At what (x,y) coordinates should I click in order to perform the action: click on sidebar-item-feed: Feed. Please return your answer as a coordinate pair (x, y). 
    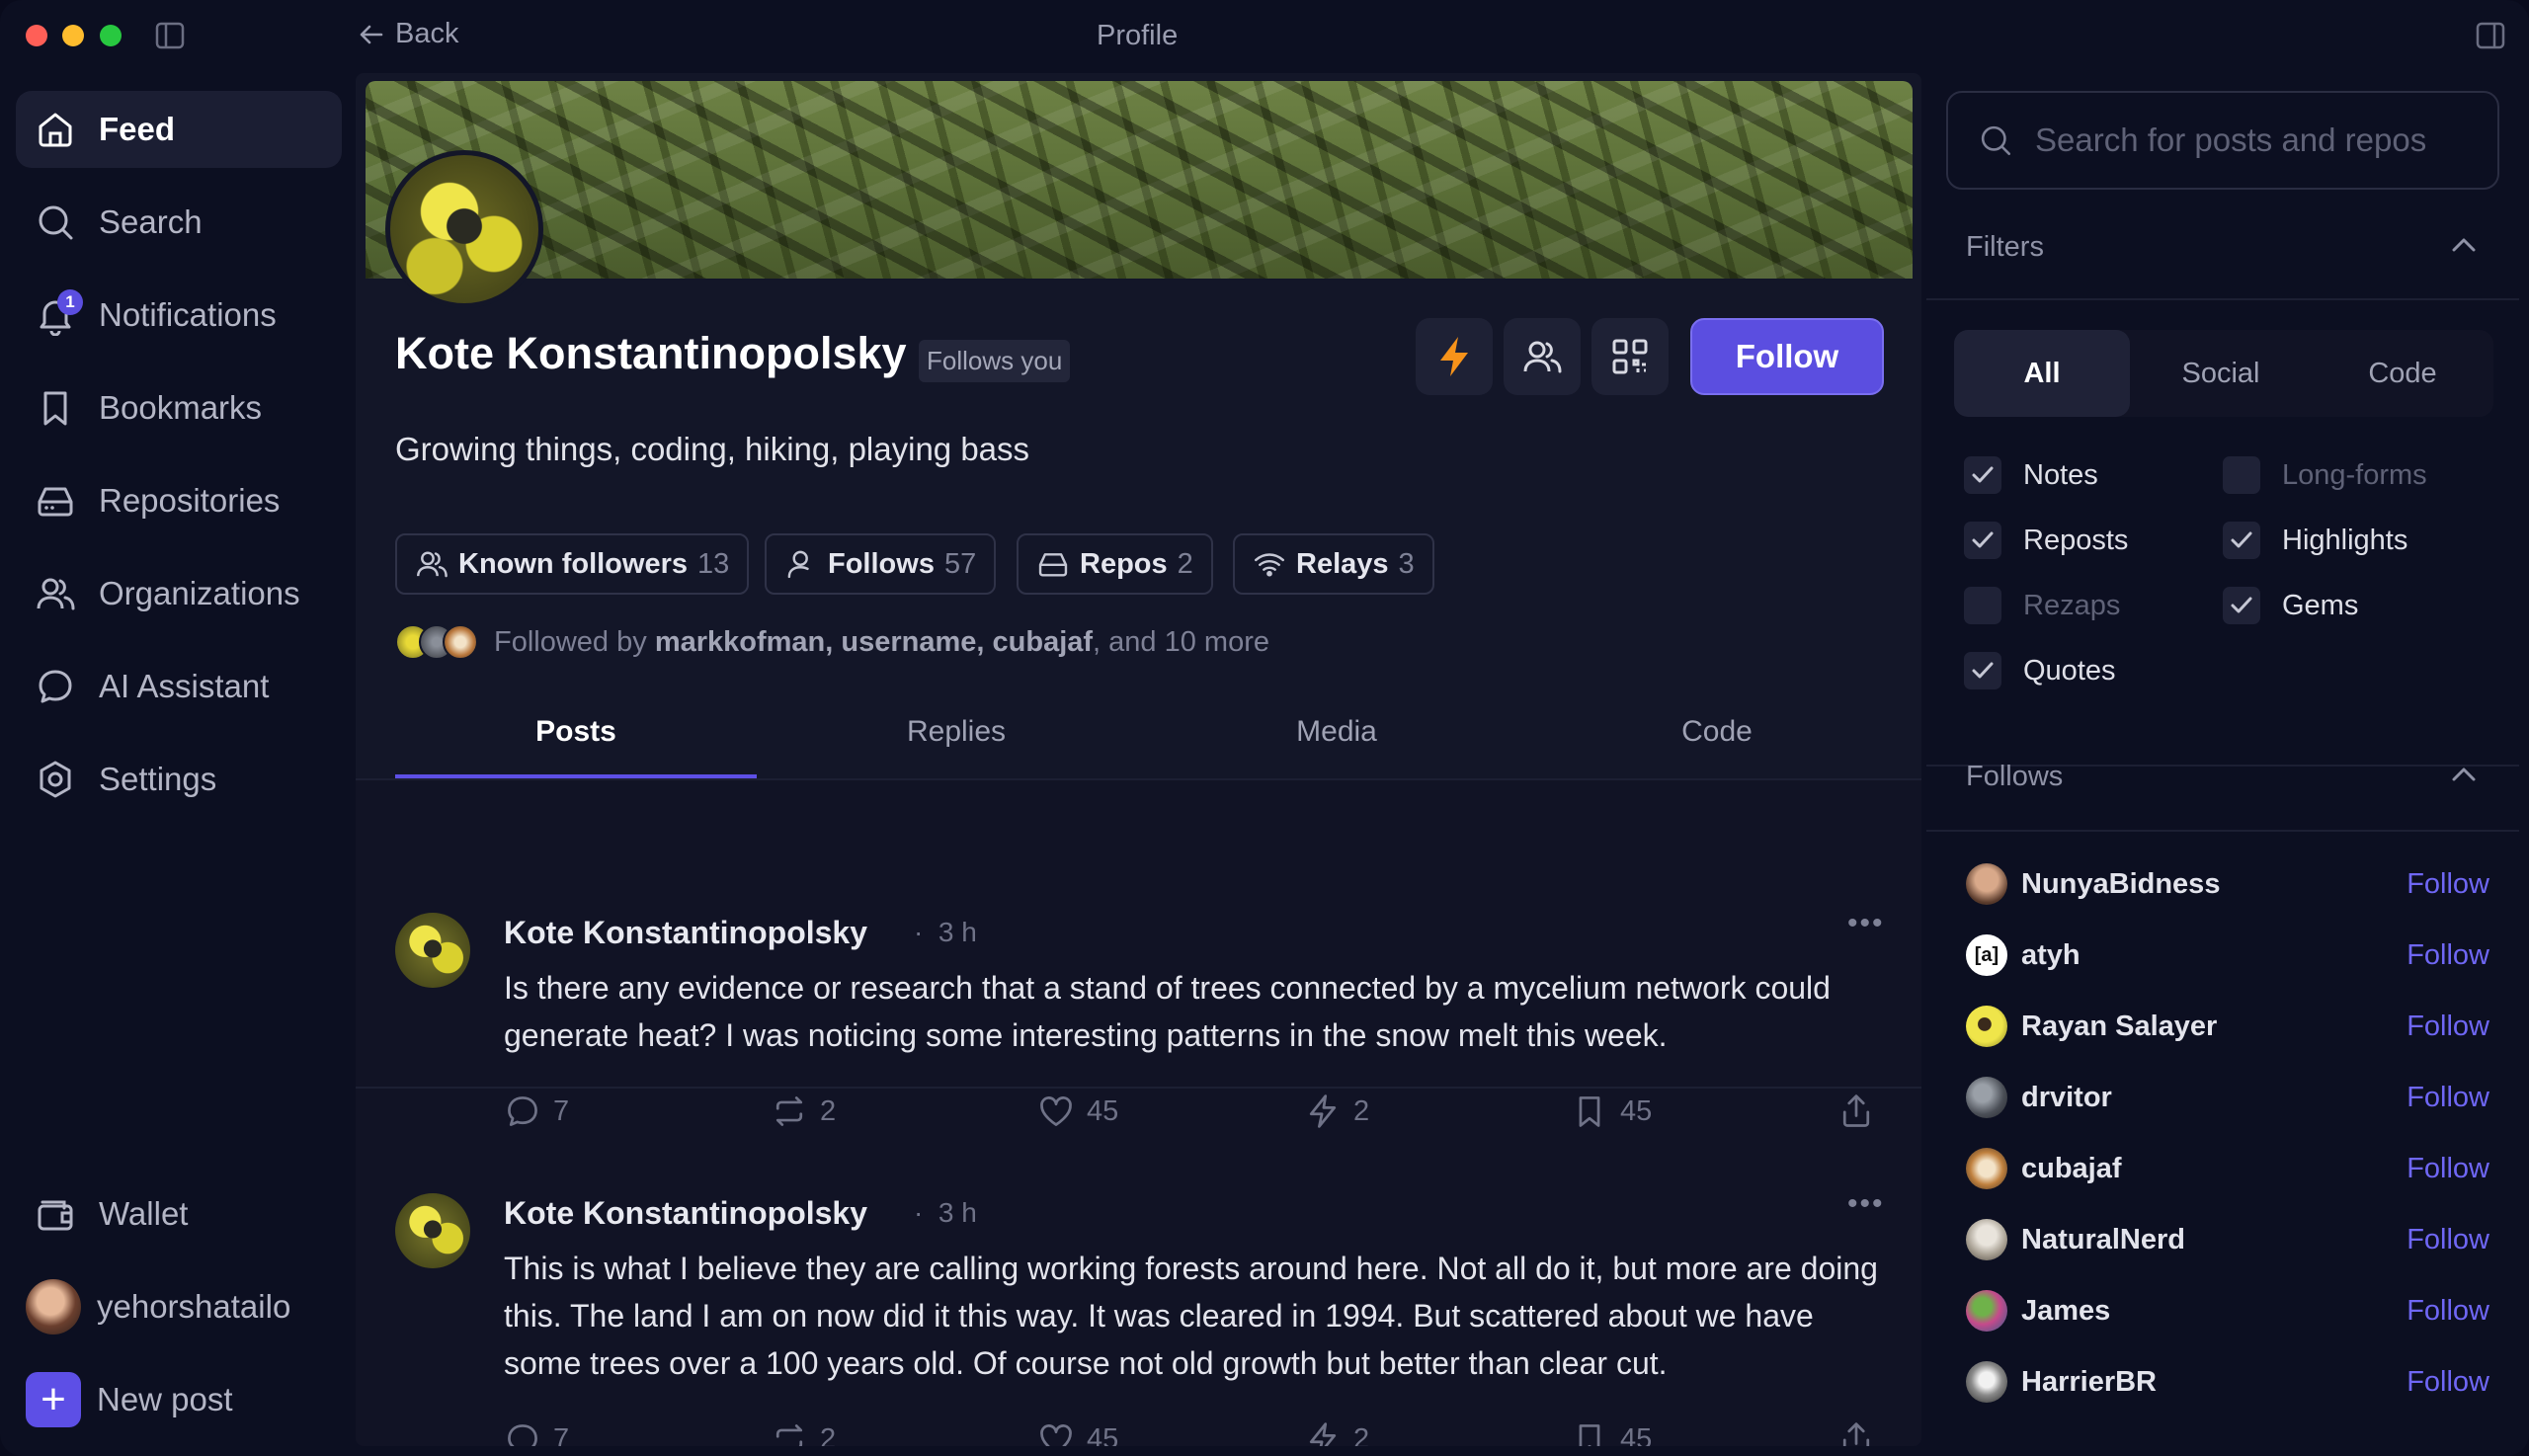
    Looking at the image, I should click on (179, 129).